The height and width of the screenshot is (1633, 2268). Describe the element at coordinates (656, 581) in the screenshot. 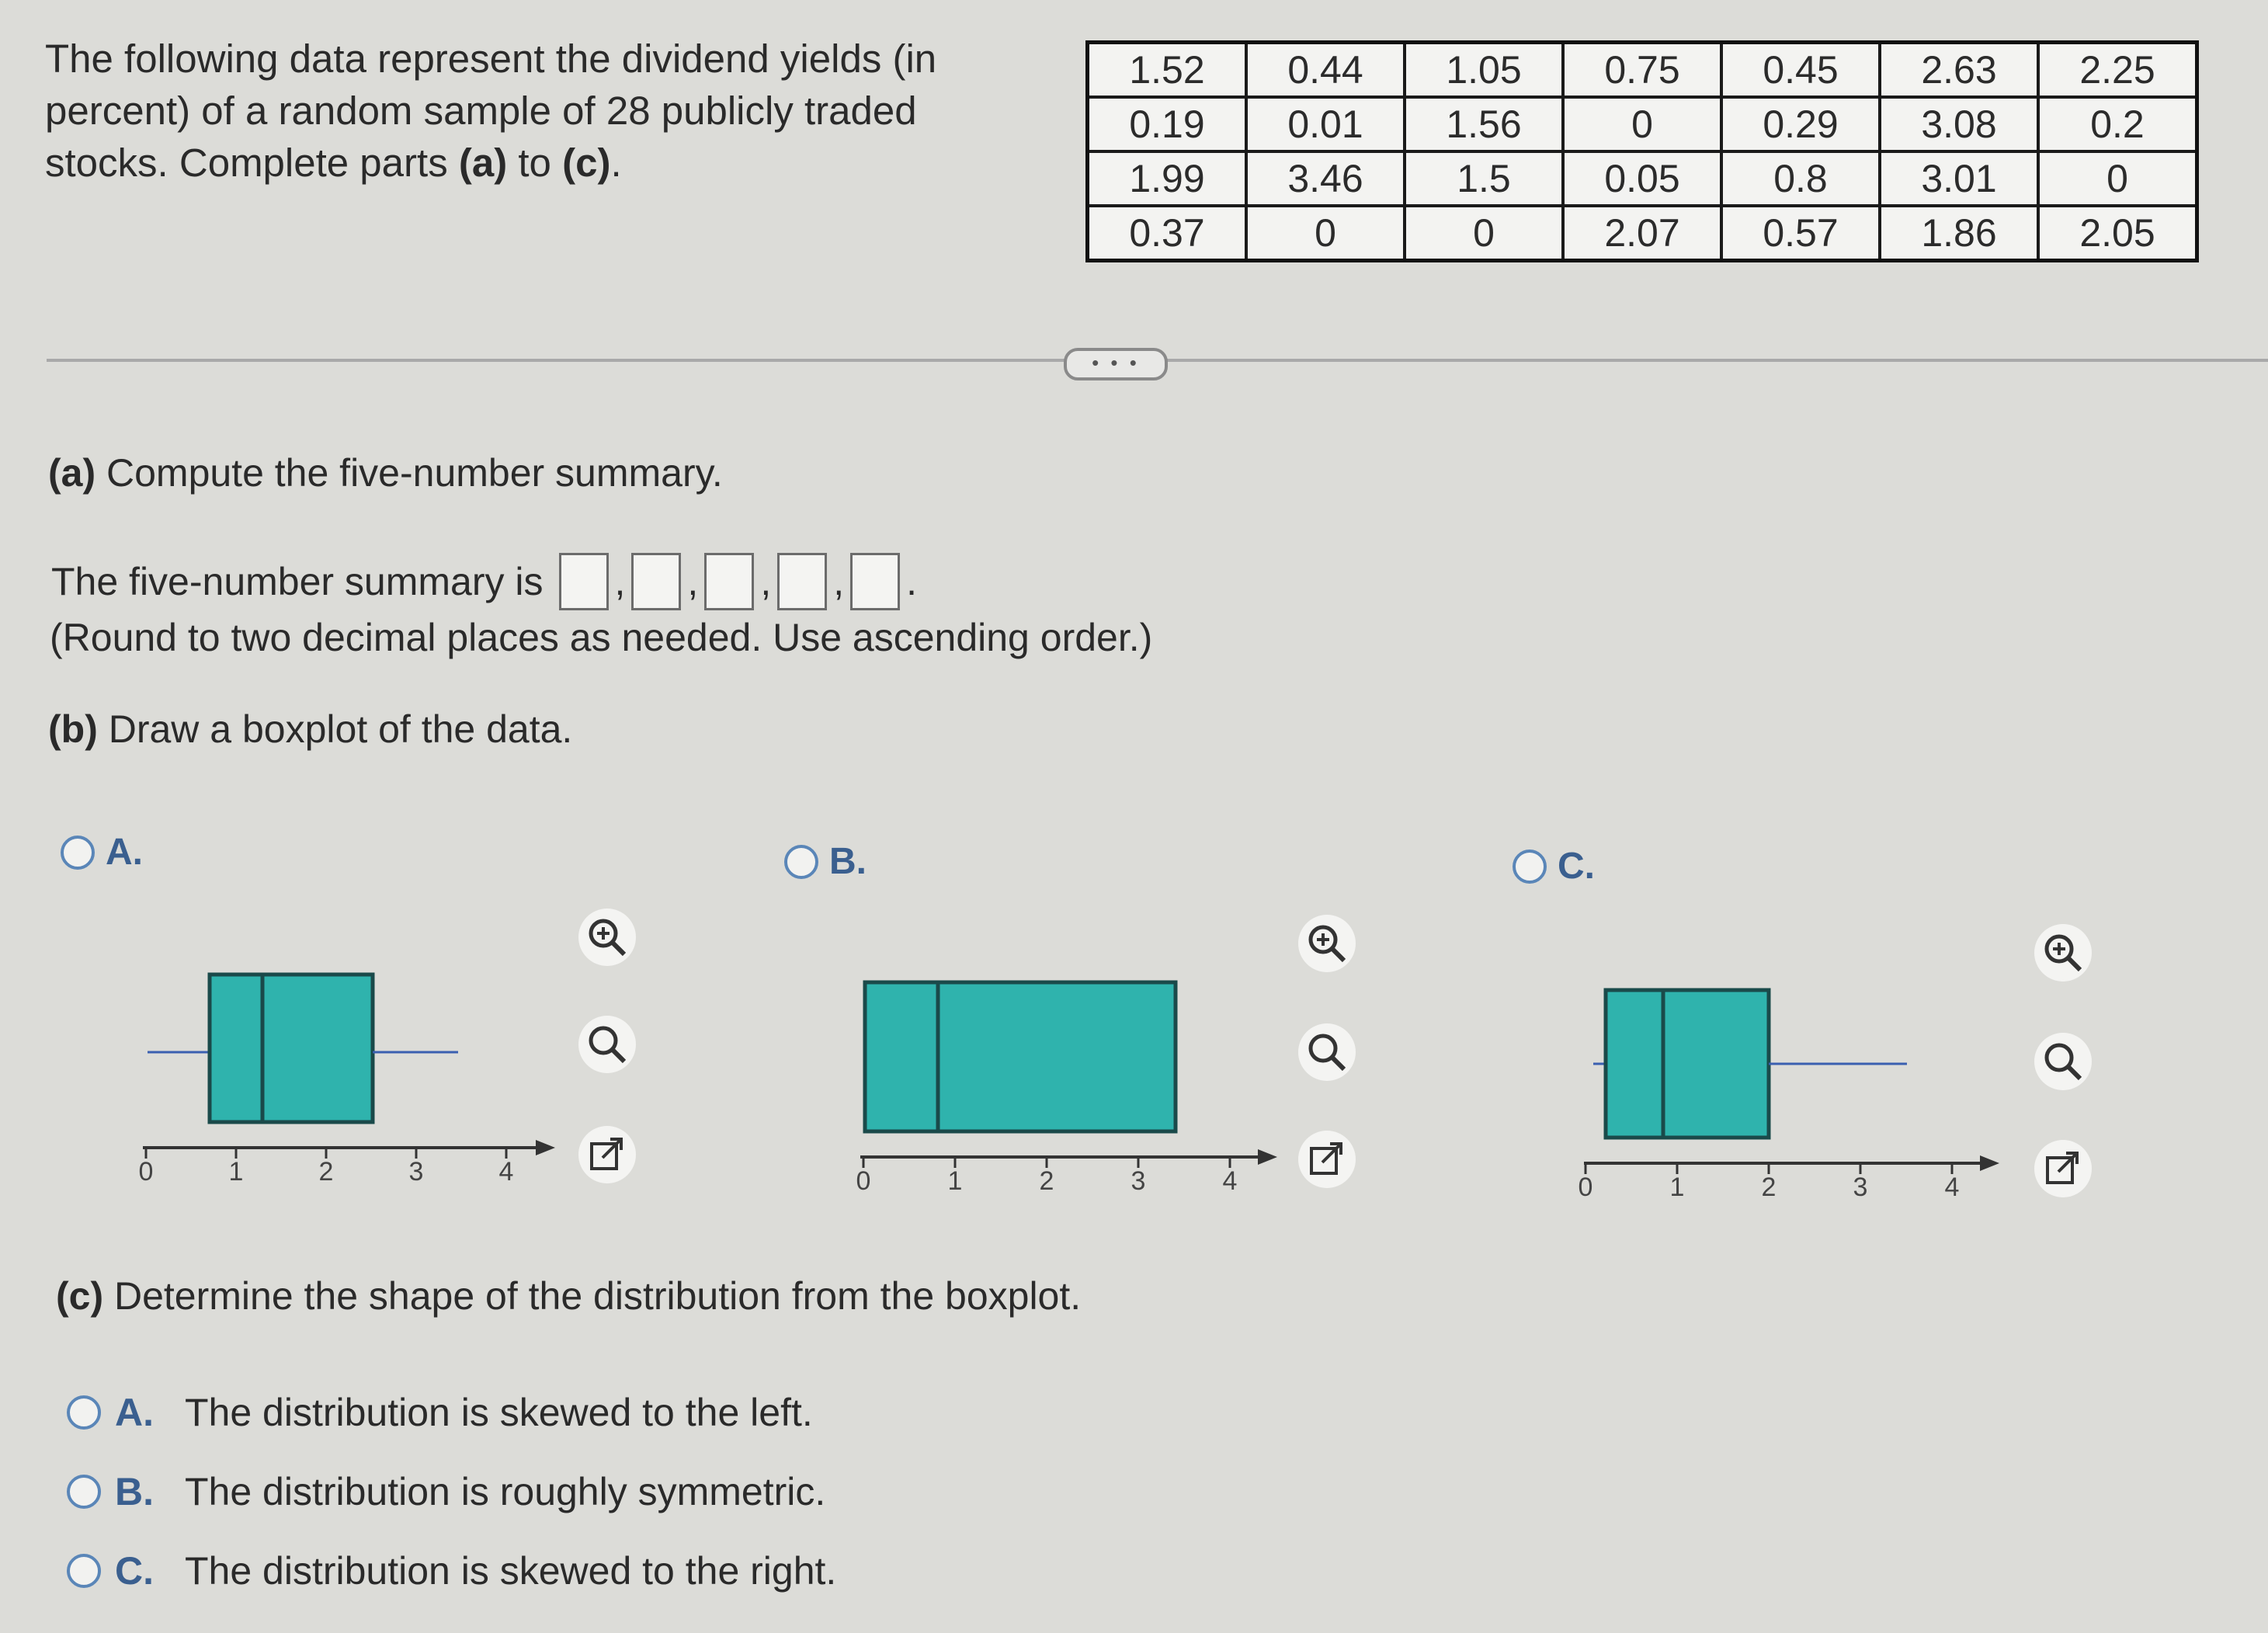

I see `answer-box-q1` at that location.